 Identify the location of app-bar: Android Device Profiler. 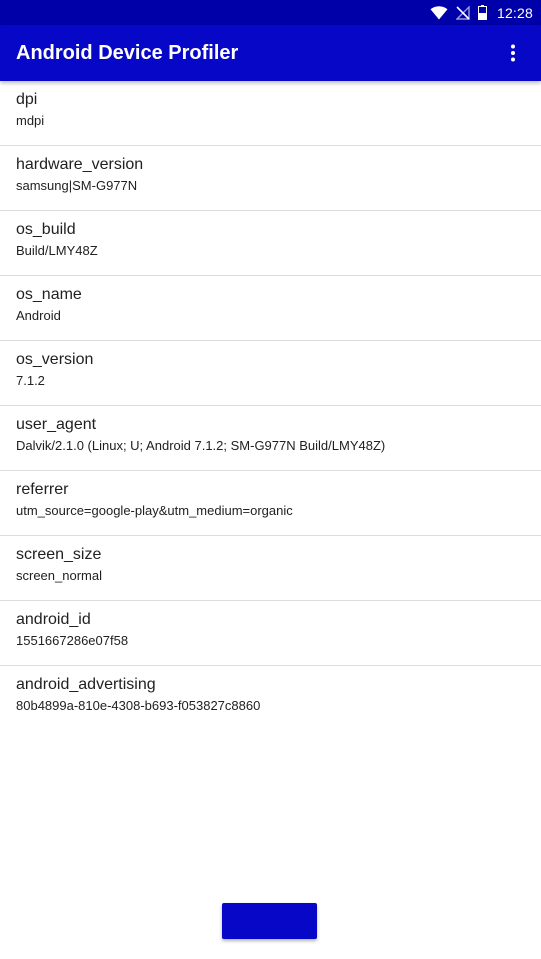
(270, 53).